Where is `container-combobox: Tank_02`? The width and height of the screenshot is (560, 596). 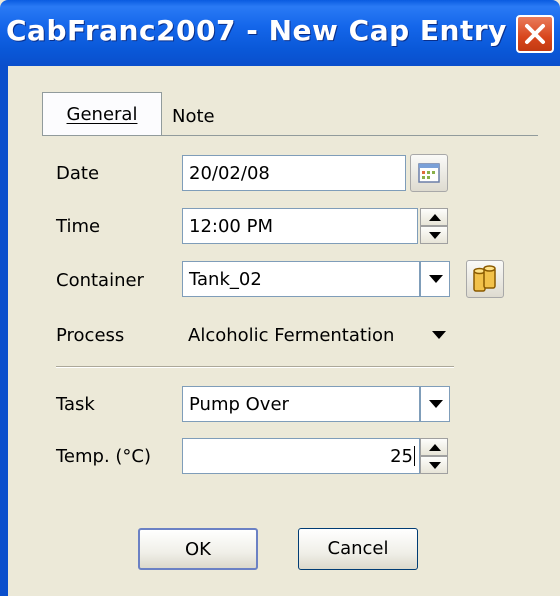
container-combobox: Tank_02 is located at coordinates (301, 279).